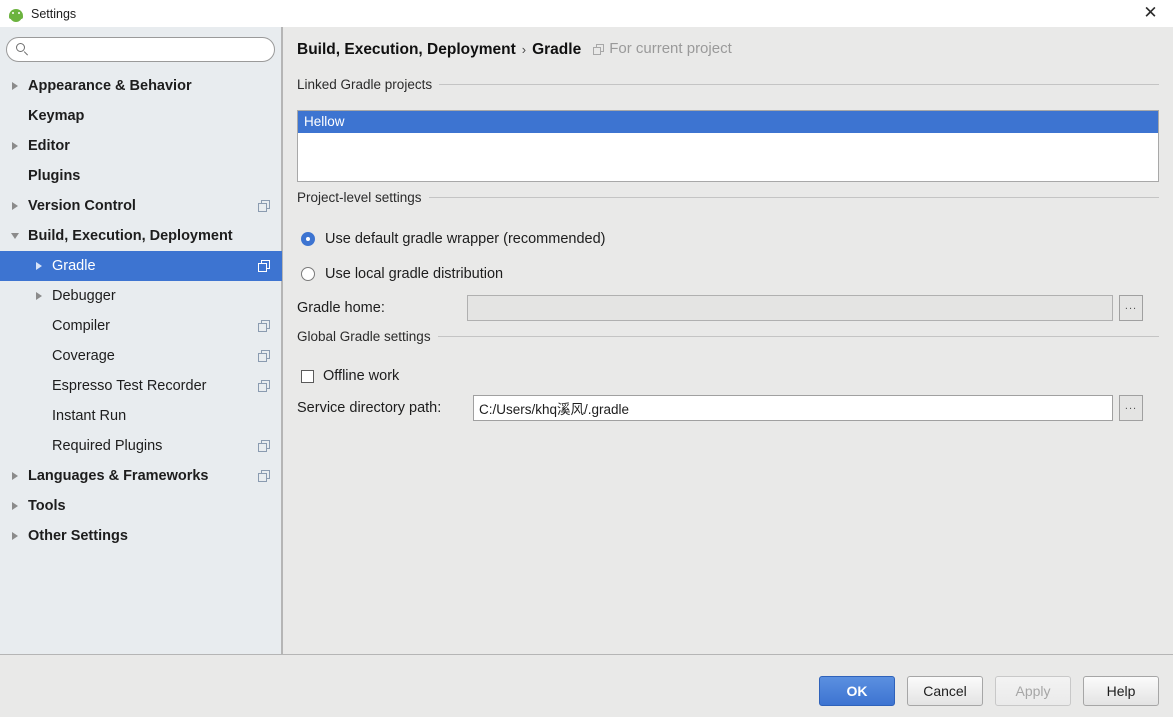 The height and width of the screenshot is (717, 1173). I want to click on sidebar-item-label: Instant Run, so click(89, 416).